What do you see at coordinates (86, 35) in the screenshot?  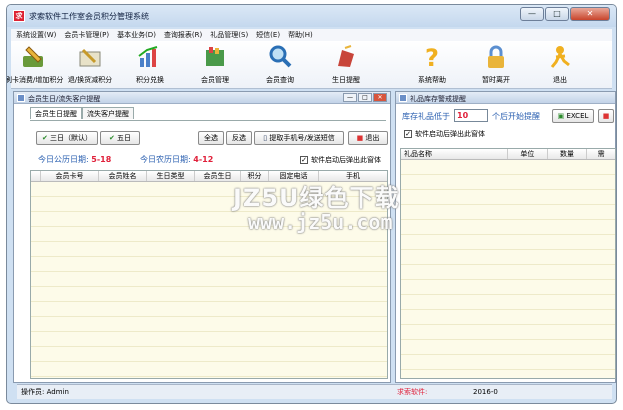 I see `menu-card: 会员卡管理(P)` at bounding box center [86, 35].